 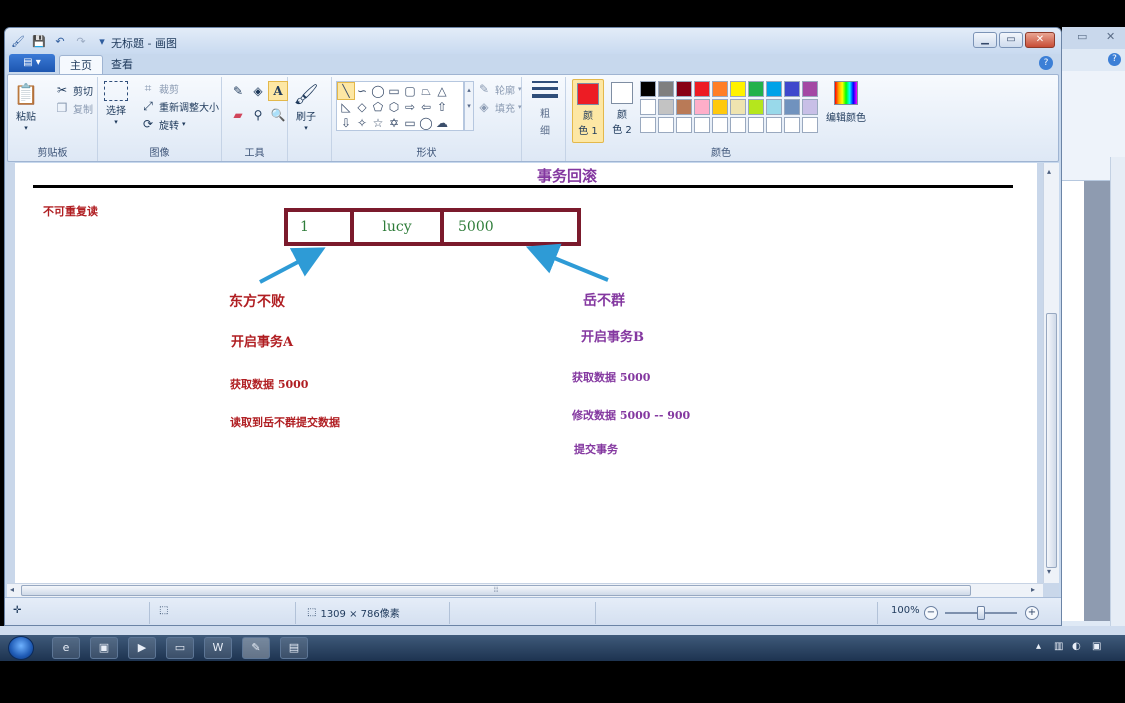 I want to click on color2-button: 颜 色 2, so click(x=622, y=111).